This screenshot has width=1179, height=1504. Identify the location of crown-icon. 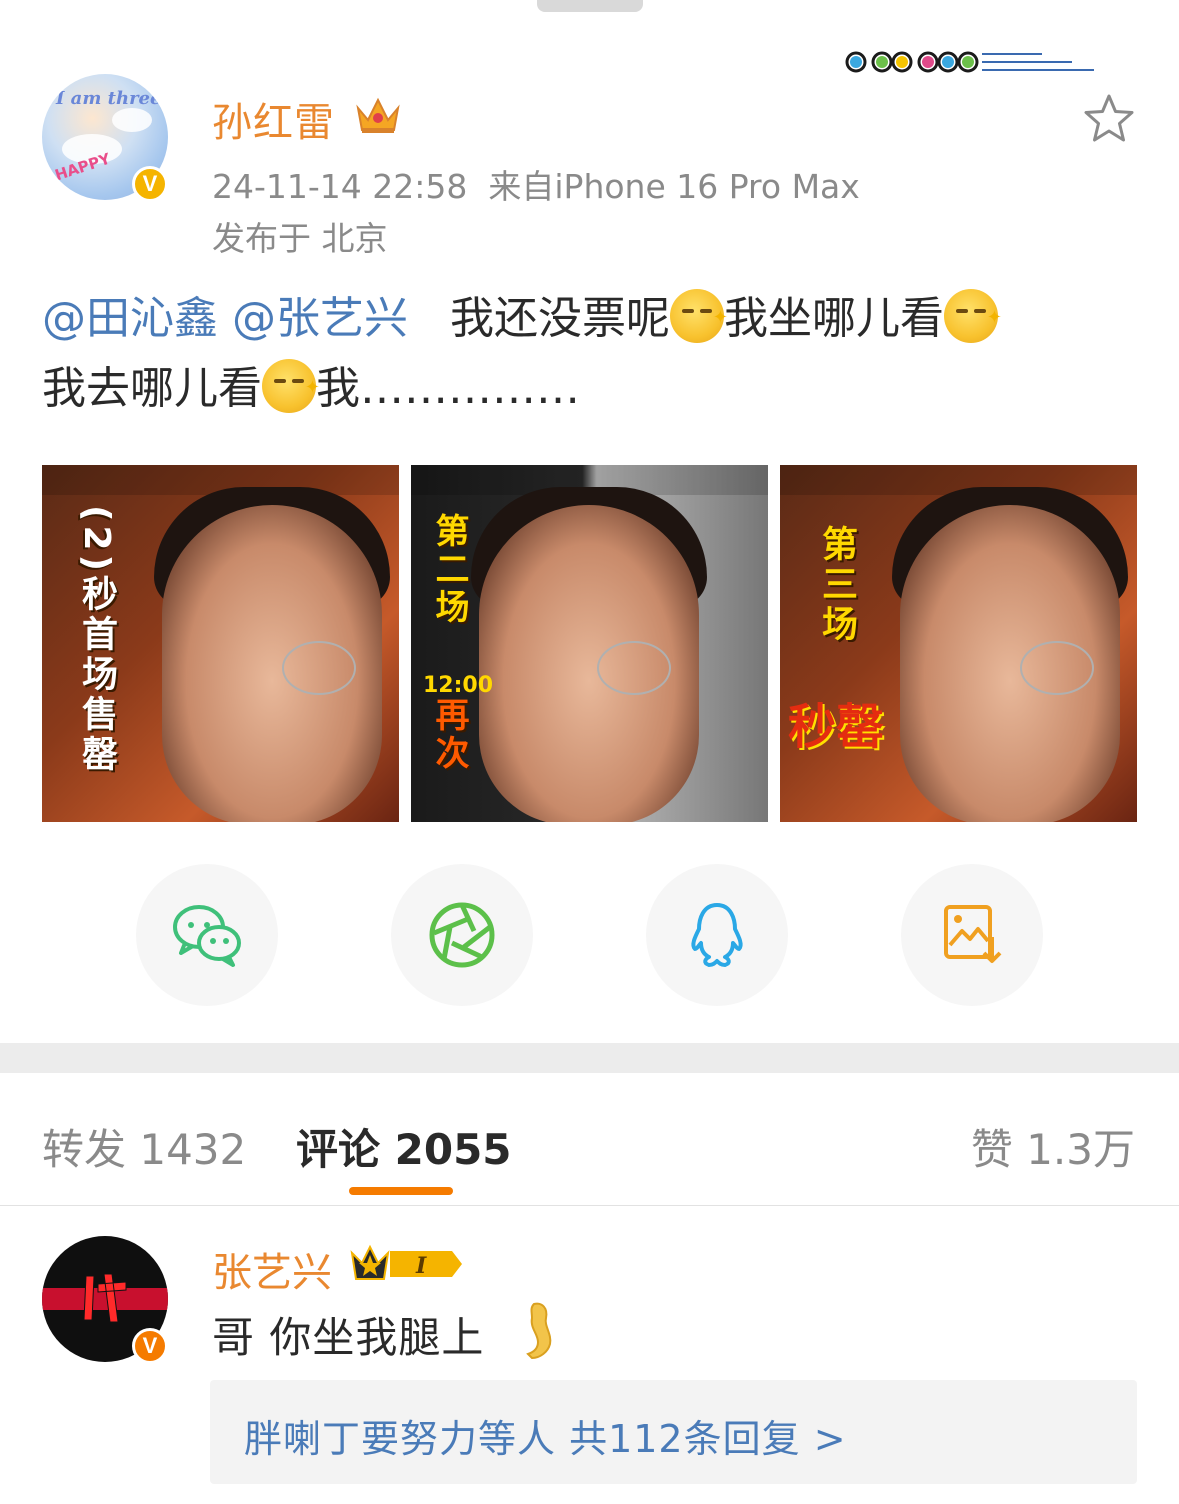
(378, 115).